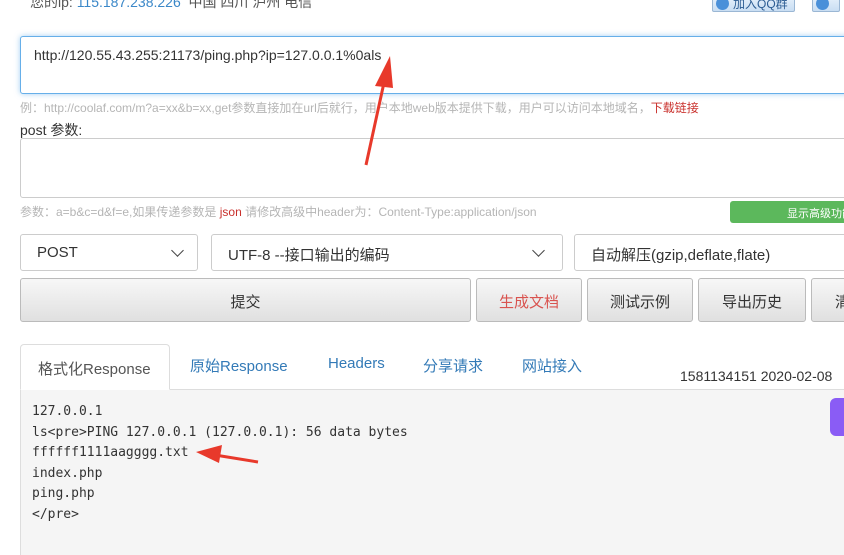 The image size is (844, 555). What do you see at coordinates (378, 111) in the screenshot?
I see `annotation-arrow-url` at bounding box center [378, 111].